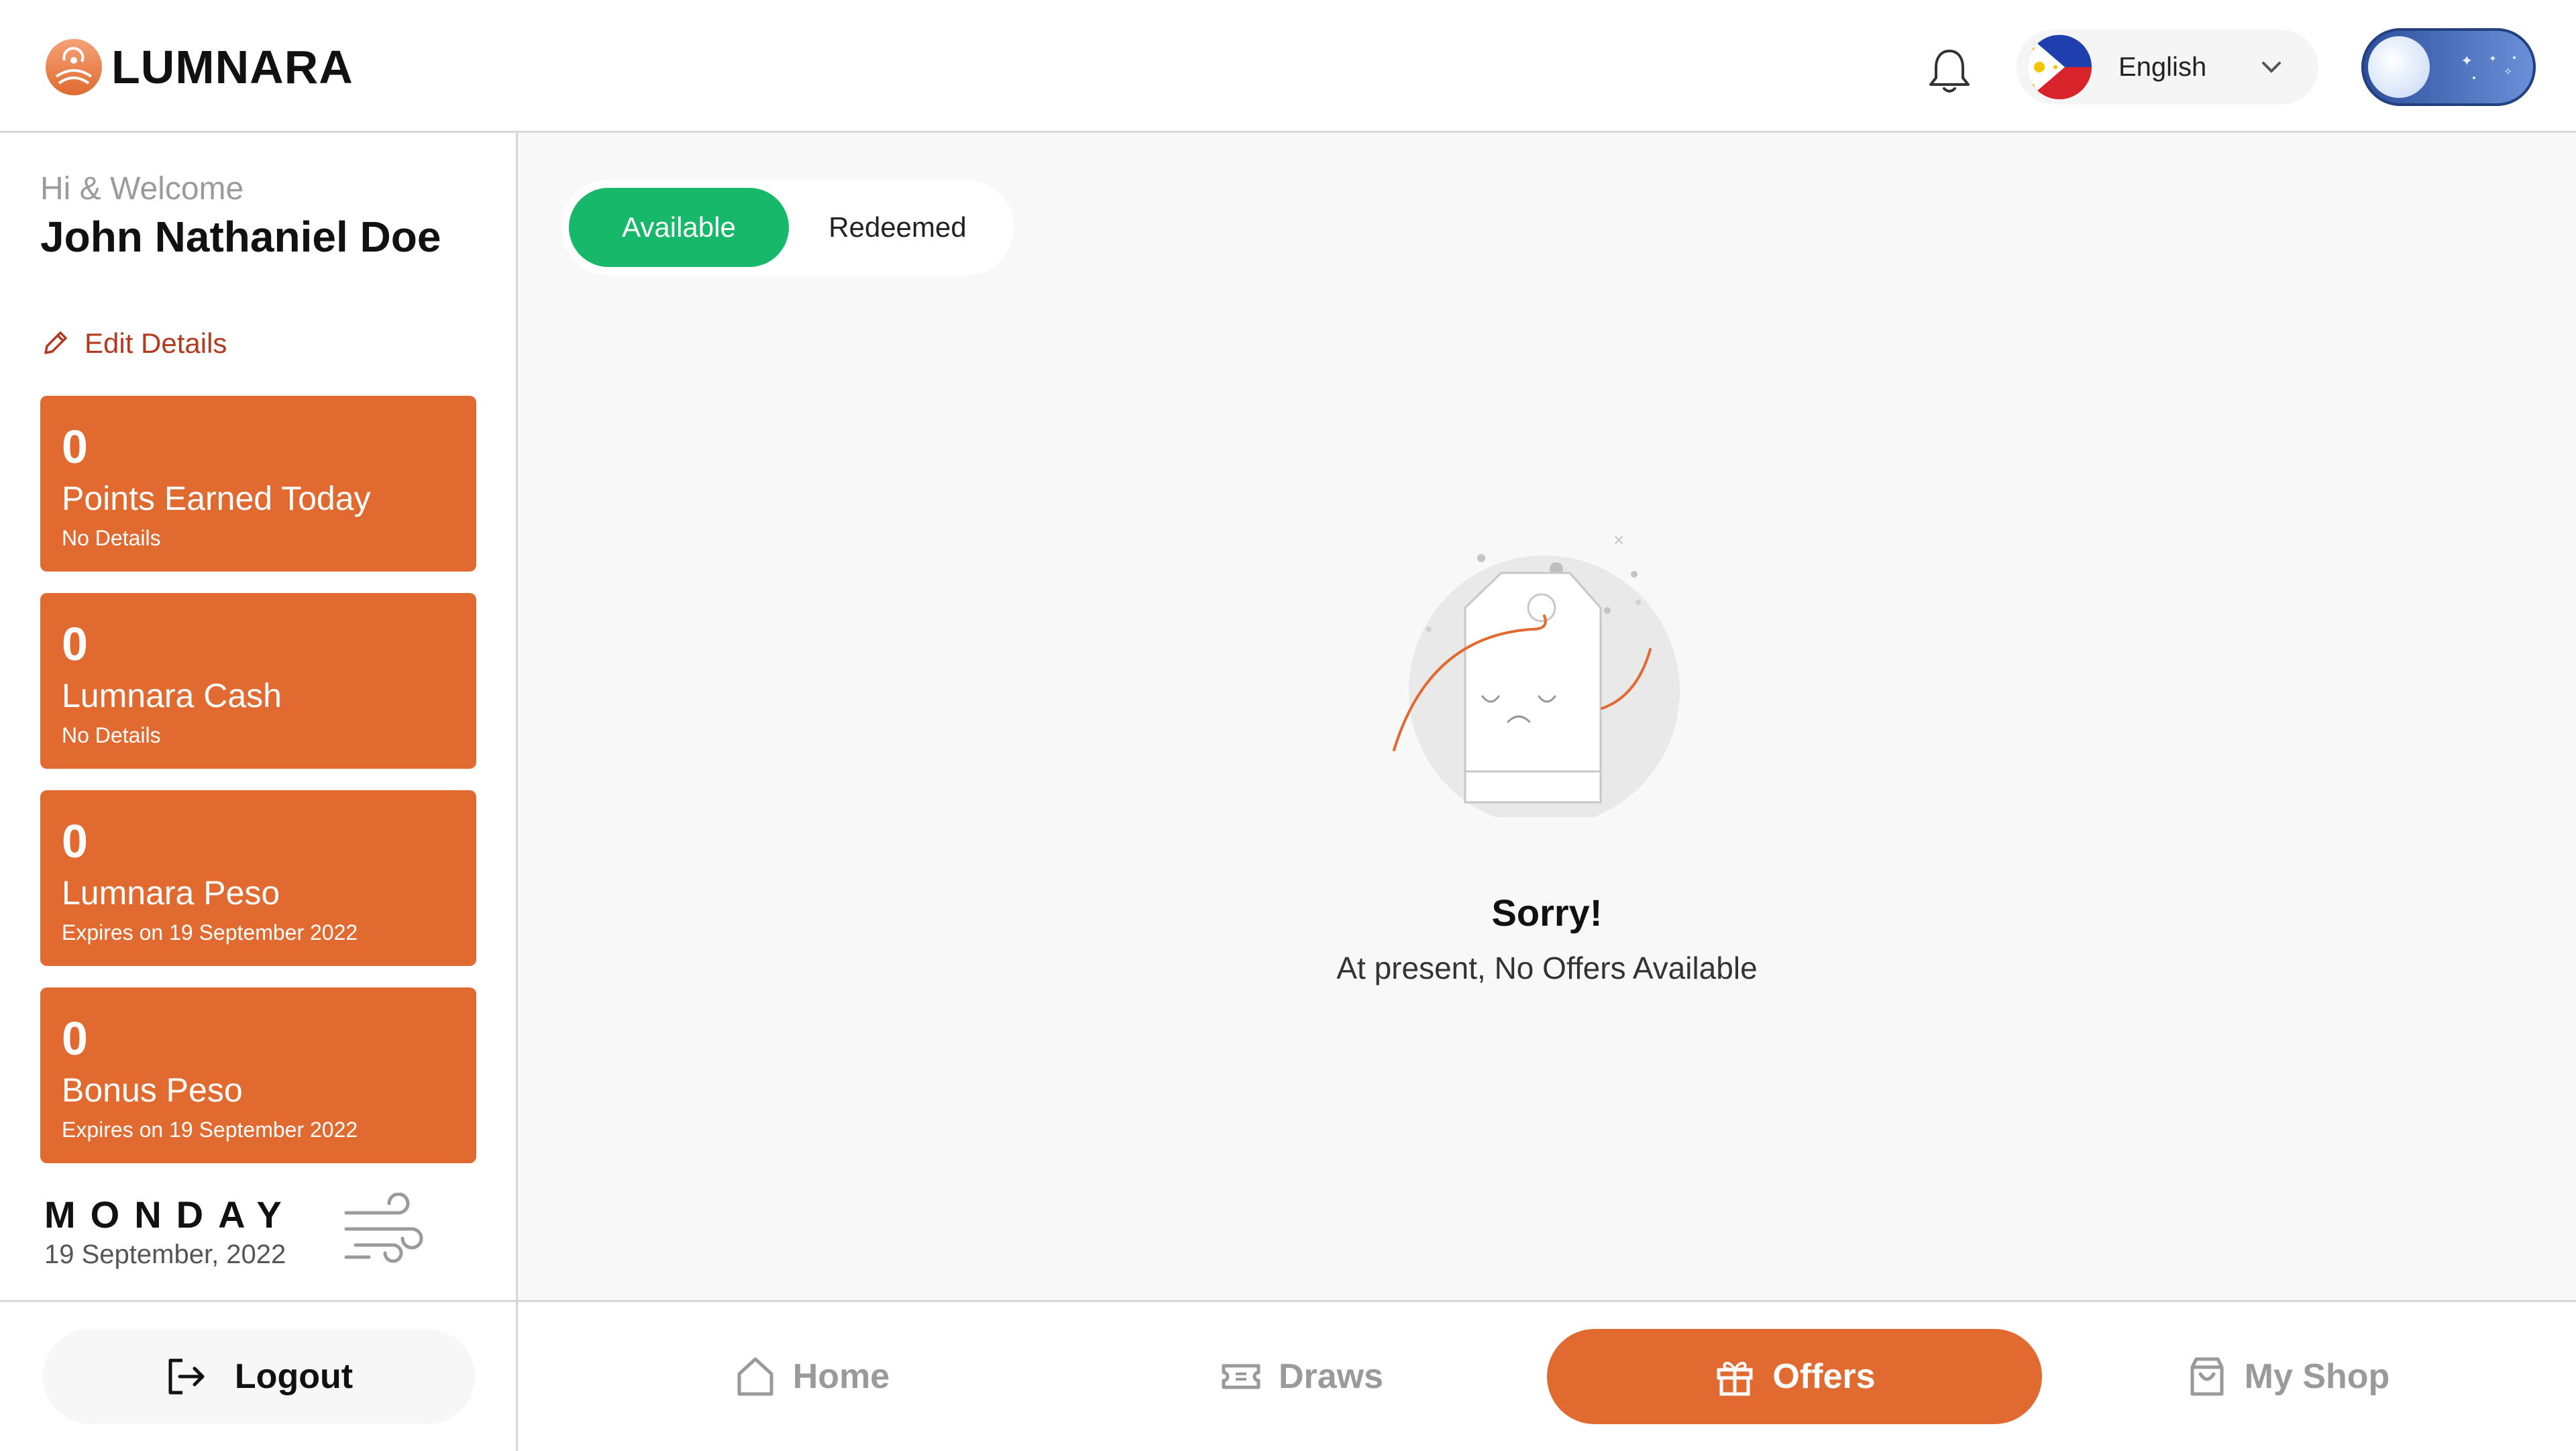 The width and height of the screenshot is (2576, 1451). Describe the element at coordinates (2488, 66) in the screenshot. I see `stars-icon: ✦ ✦ ✧` at that location.